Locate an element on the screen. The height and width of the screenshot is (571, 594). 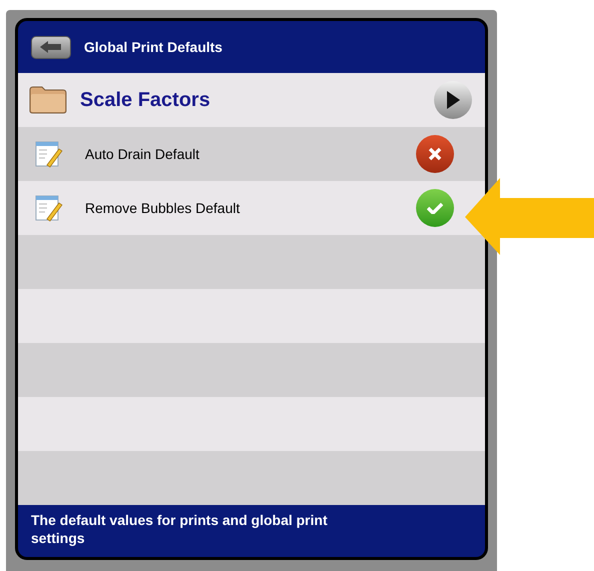
setting-label: Remove Bubbles Default is located at coordinates (163, 208).